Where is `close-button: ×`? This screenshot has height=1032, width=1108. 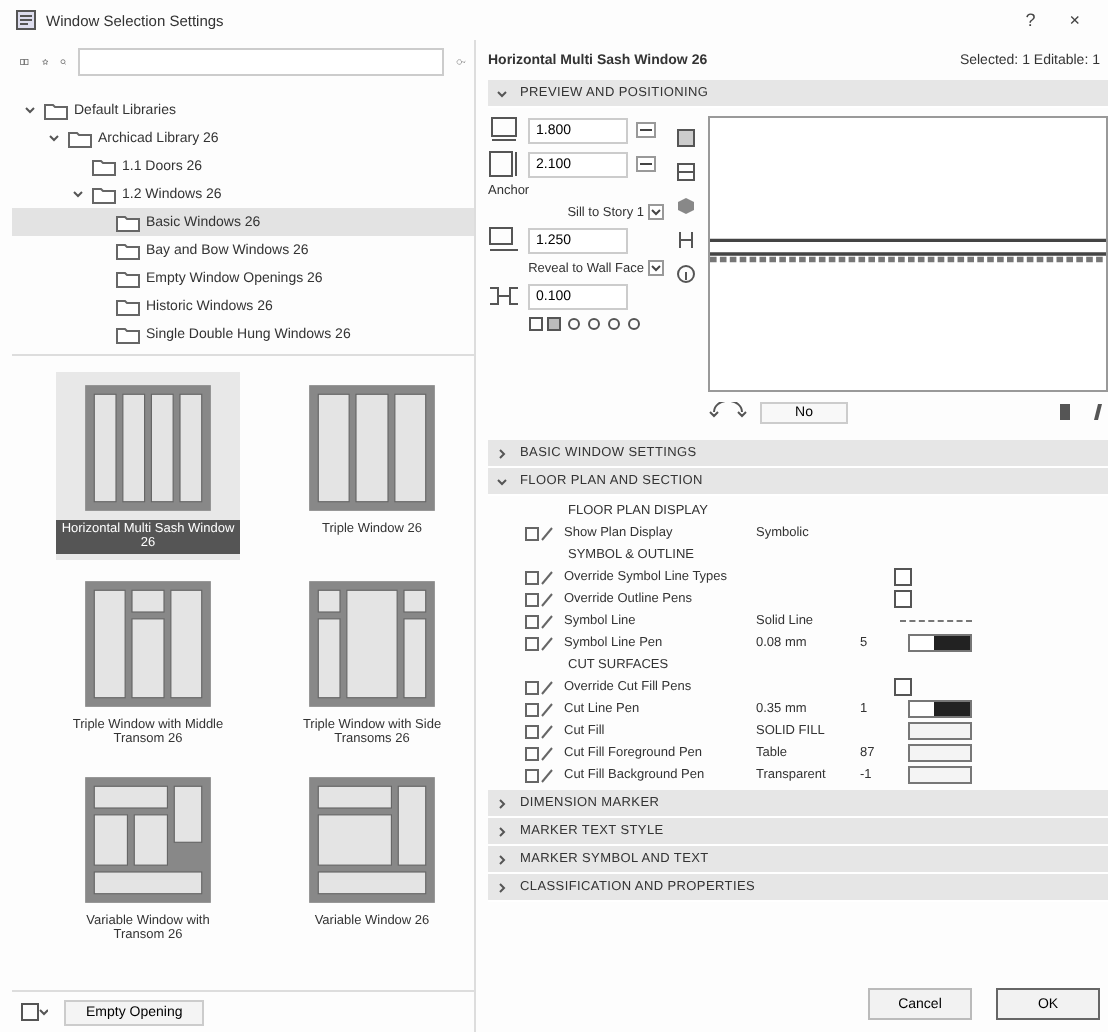
close-button: × is located at coordinates (1074, 20).